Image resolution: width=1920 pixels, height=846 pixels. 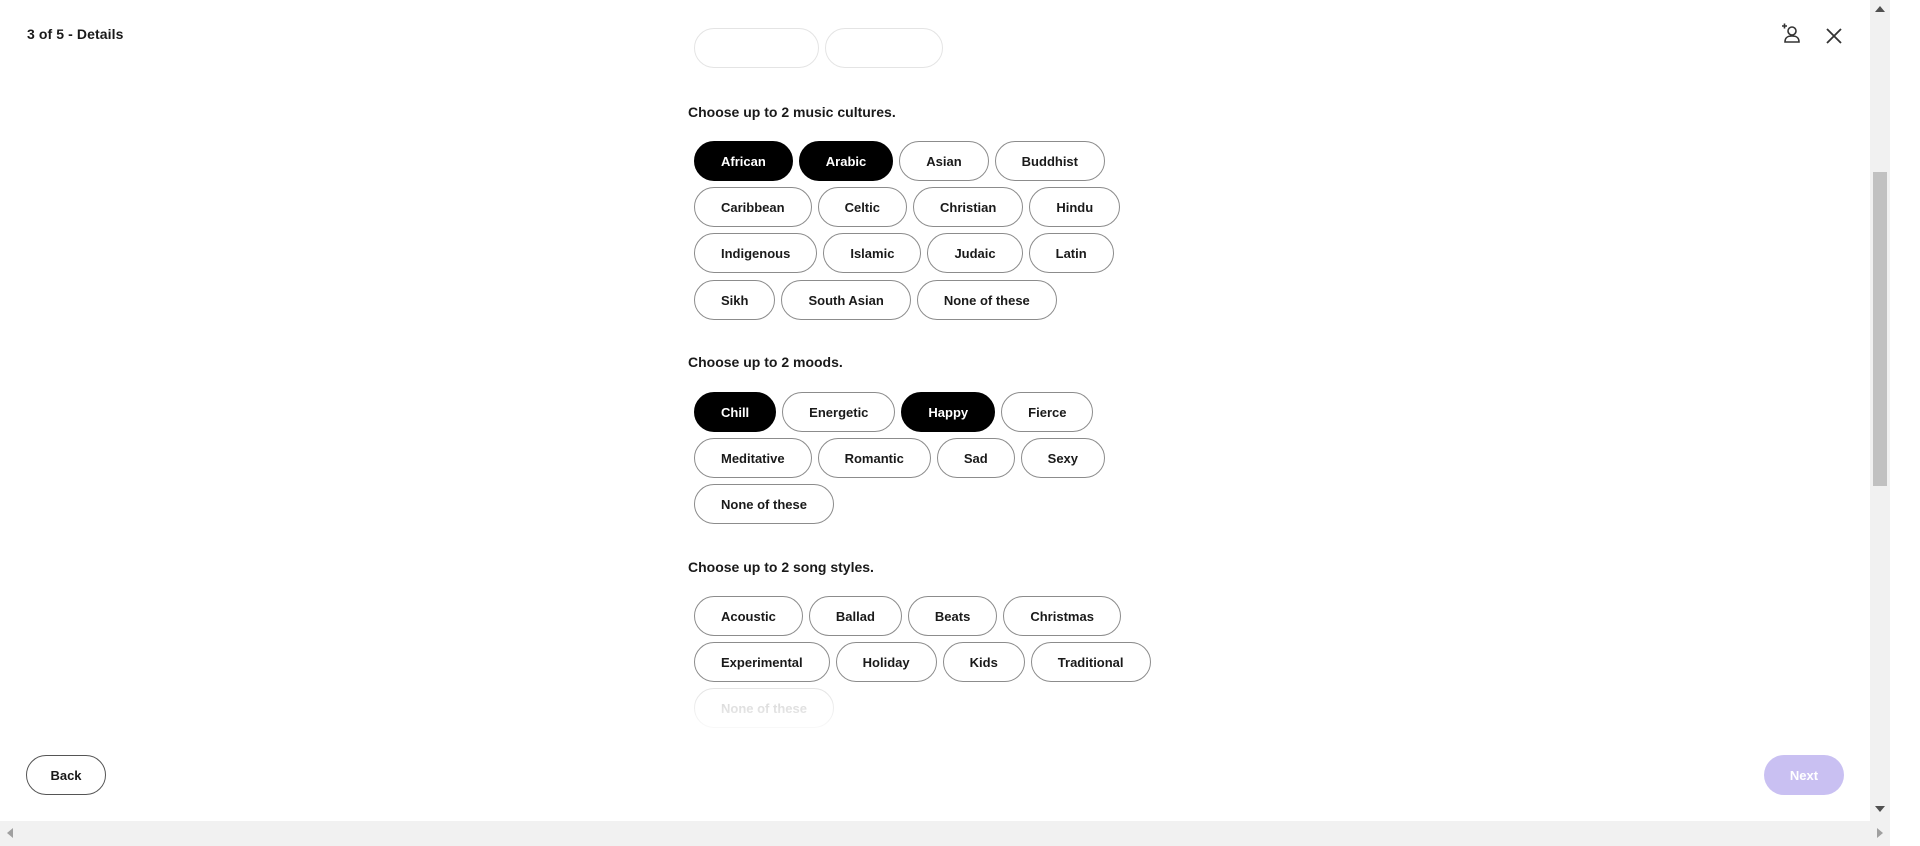 I want to click on previous-section-chips, so click(x=818, y=48).